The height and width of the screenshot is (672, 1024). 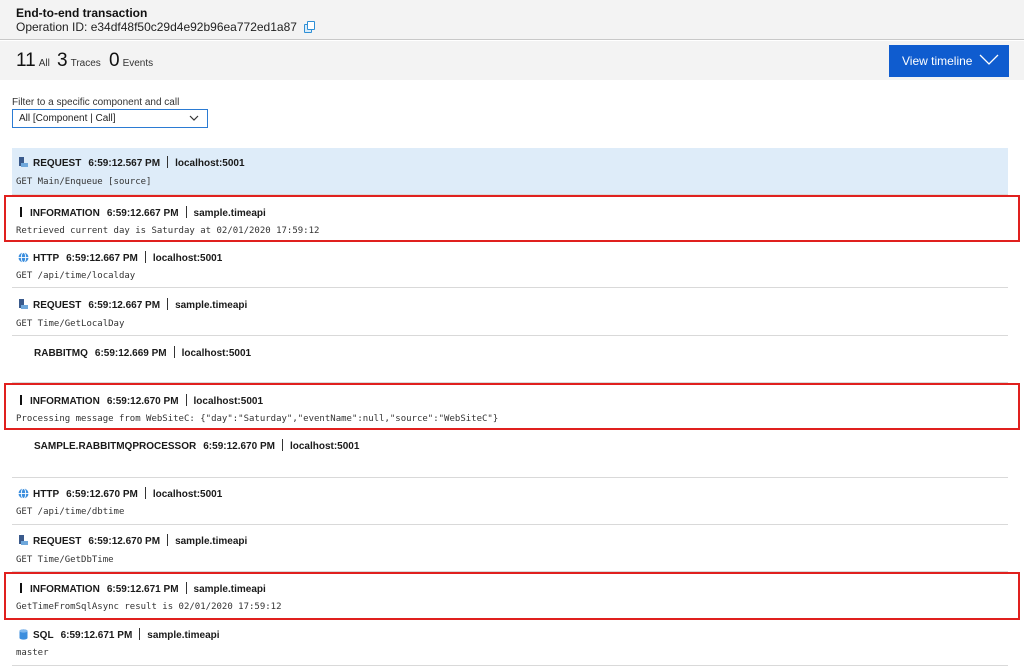 I want to click on row-header: REQUEST 6:59:12.567 PM localhost:5001, so click(x=131, y=162).